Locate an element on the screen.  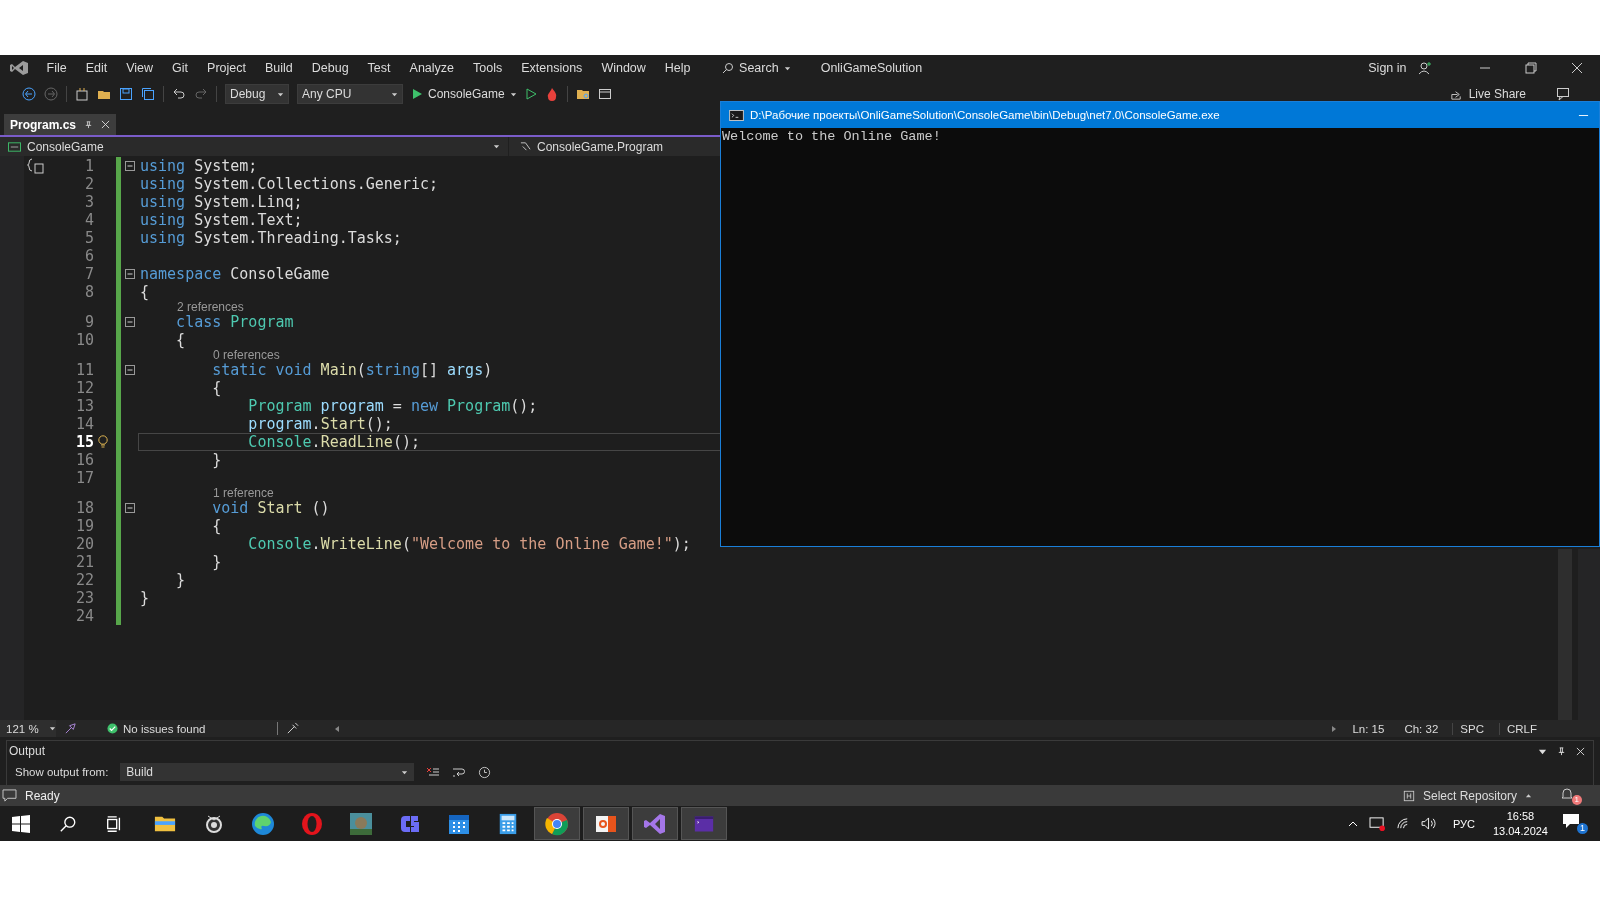
select-repository-button: Select Repository is located at coordinates (1467, 795).